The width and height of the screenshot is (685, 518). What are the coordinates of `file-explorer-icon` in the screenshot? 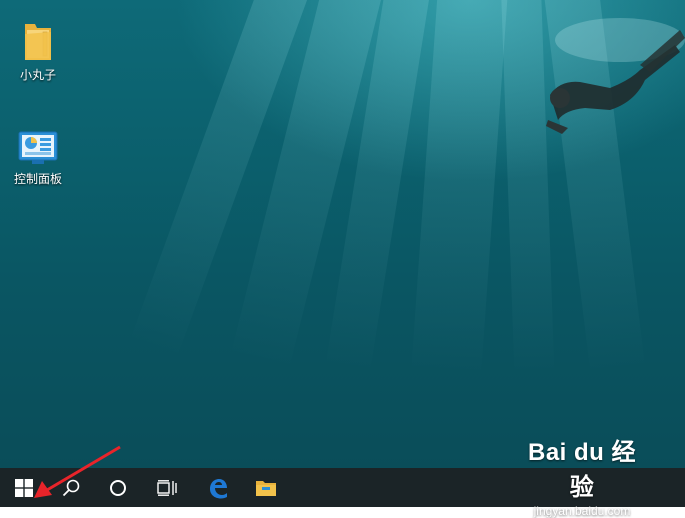 It's located at (266, 488).